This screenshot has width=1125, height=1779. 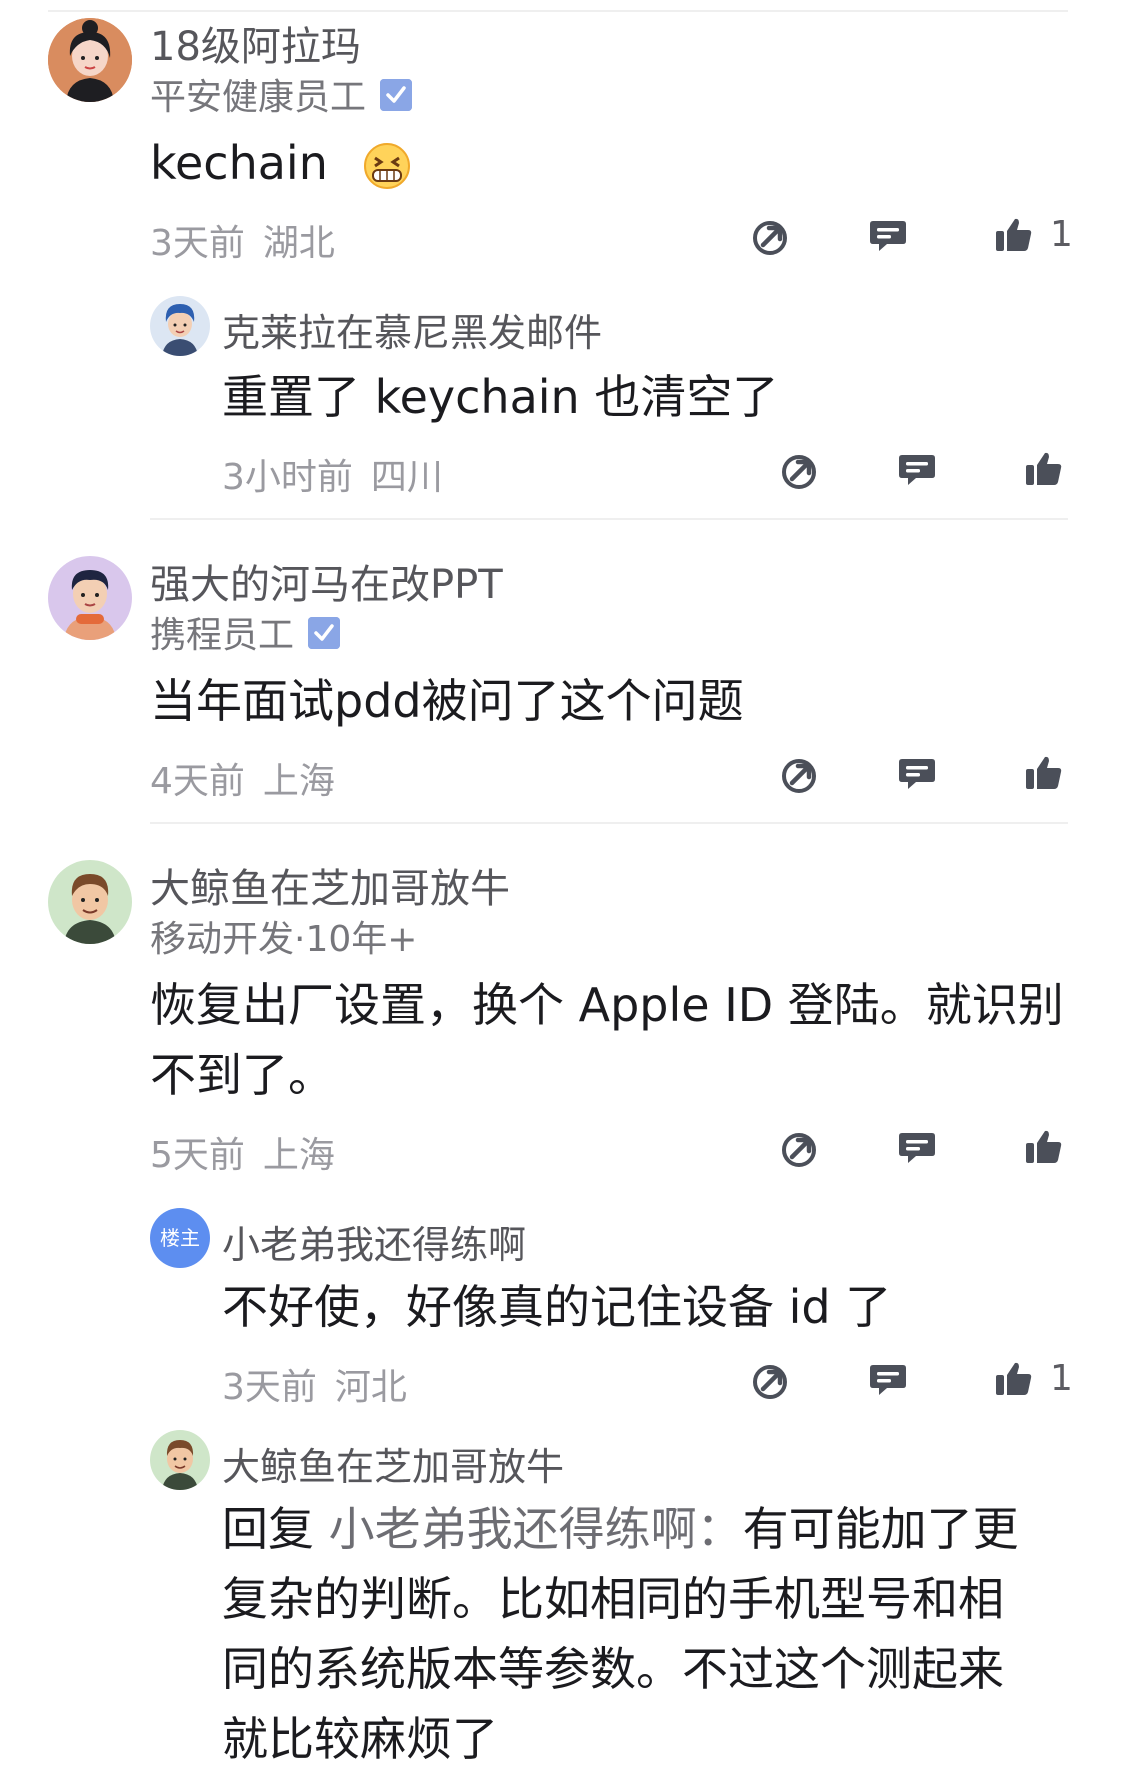 What do you see at coordinates (880, 1529) in the screenshot?
I see `reply-text: 有可能加了更` at bounding box center [880, 1529].